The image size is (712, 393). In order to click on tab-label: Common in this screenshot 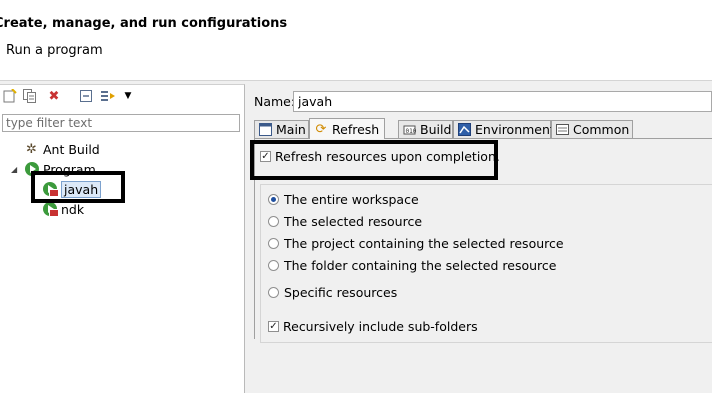, I will do `click(601, 129)`.